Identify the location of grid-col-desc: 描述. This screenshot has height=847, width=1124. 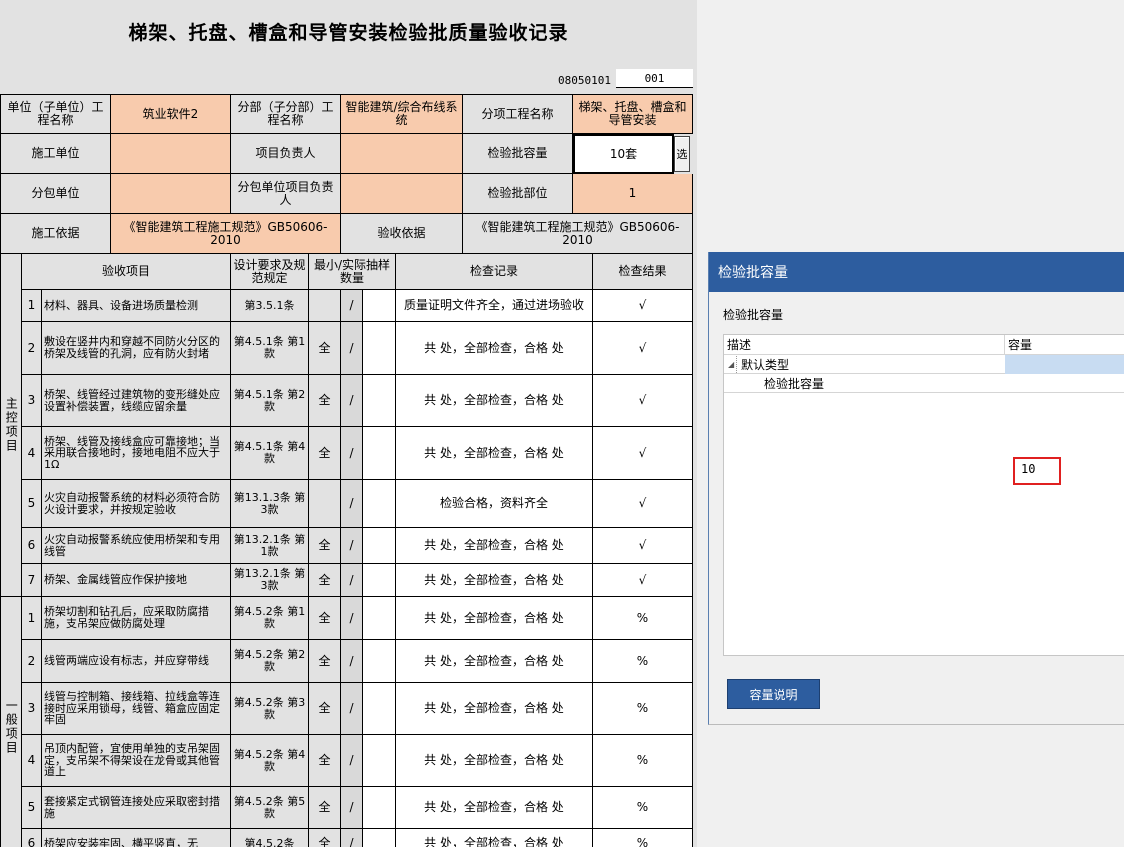
(864, 345).